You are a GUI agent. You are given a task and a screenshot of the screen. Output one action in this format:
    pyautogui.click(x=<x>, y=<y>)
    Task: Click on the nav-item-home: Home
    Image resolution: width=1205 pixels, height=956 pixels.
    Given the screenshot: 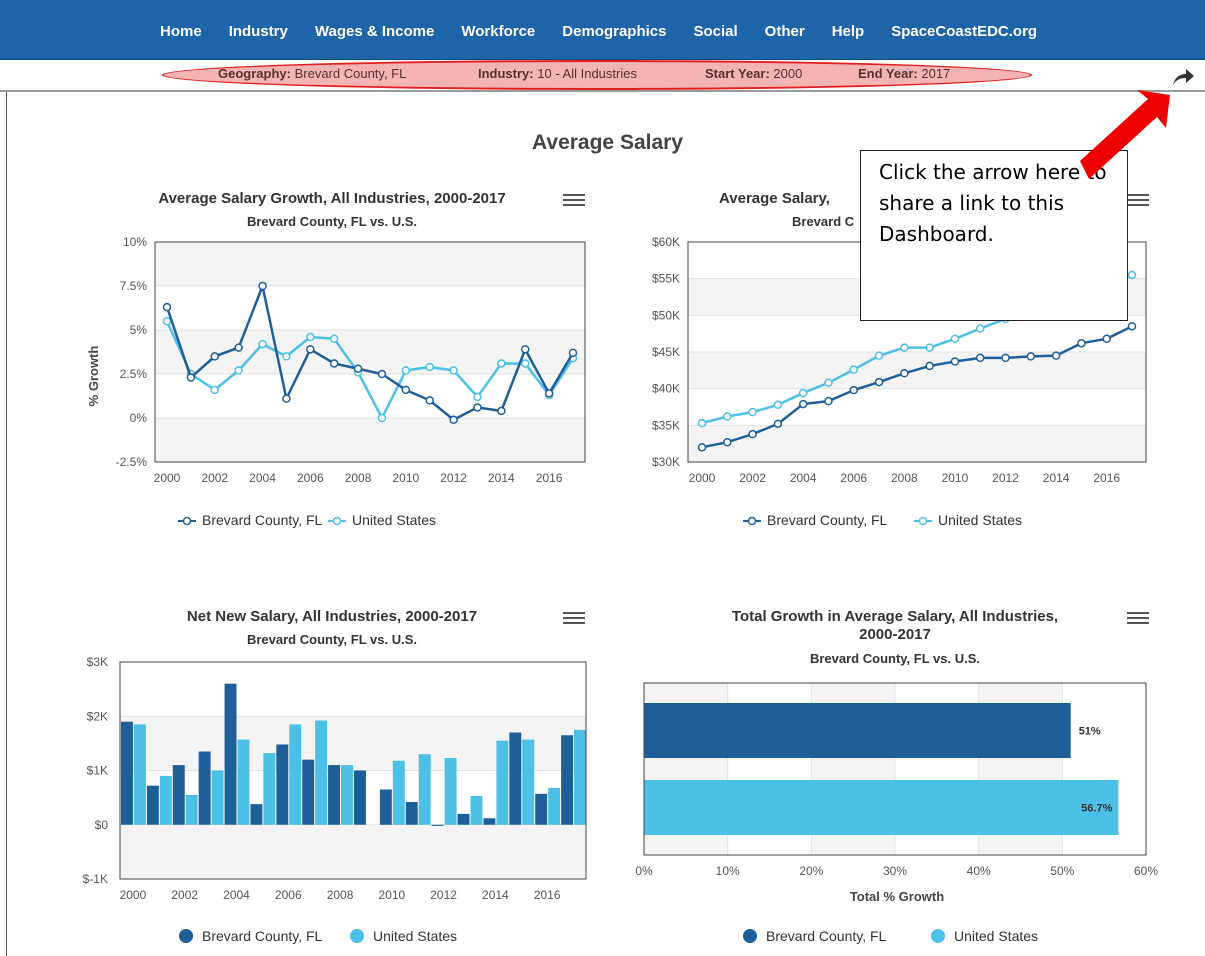 What is the action you would take?
    pyautogui.click(x=181, y=31)
    